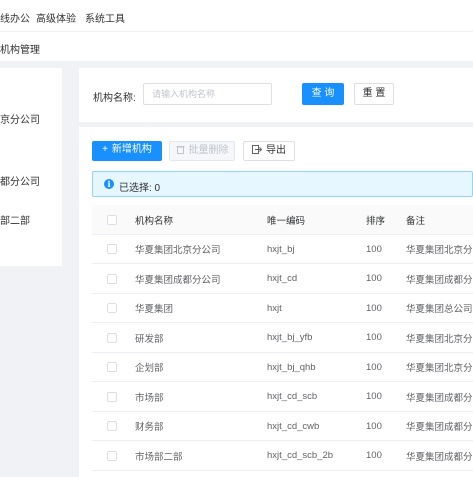  Describe the element at coordinates (178, 250) in the screenshot. I see `cell-org-name: 华夏集团北京分公司` at that location.